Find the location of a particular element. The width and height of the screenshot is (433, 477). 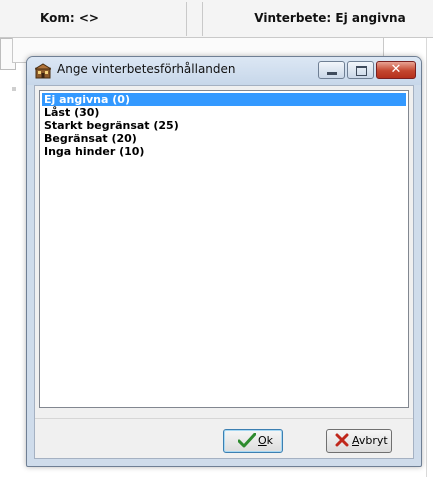

dialog-title-bar: Ange vinterbetesförhållanden ✕ is located at coordinates (224, 71).